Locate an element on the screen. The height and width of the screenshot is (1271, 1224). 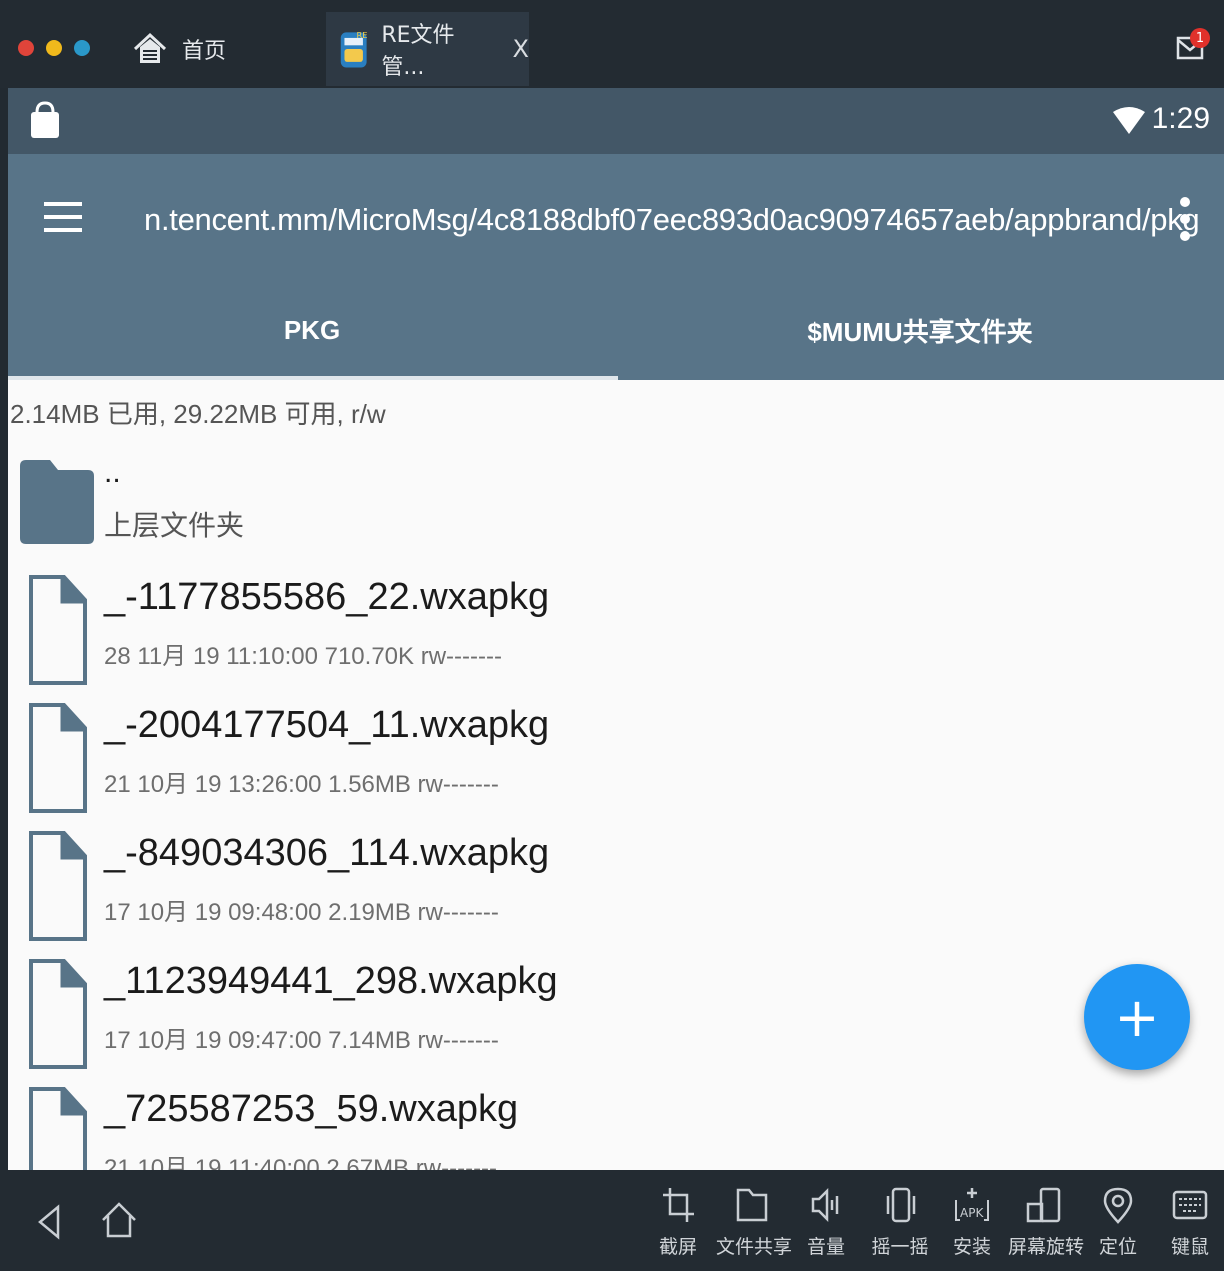
tool-rotate-screen: 屏幕旋转 is located at coordinates (1046, 1222).